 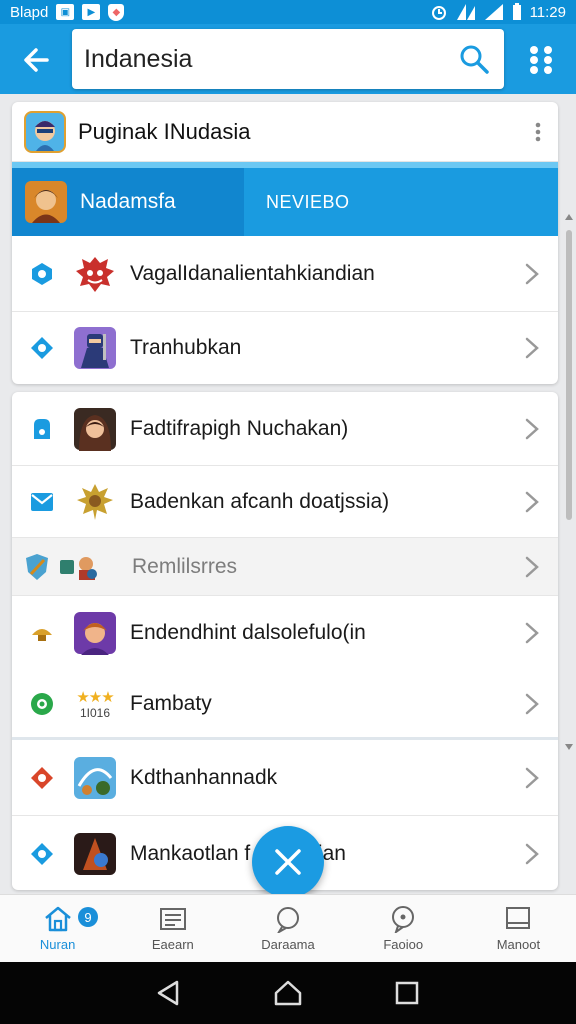 I want to click on system-navigation, so click(x=288, y=993).